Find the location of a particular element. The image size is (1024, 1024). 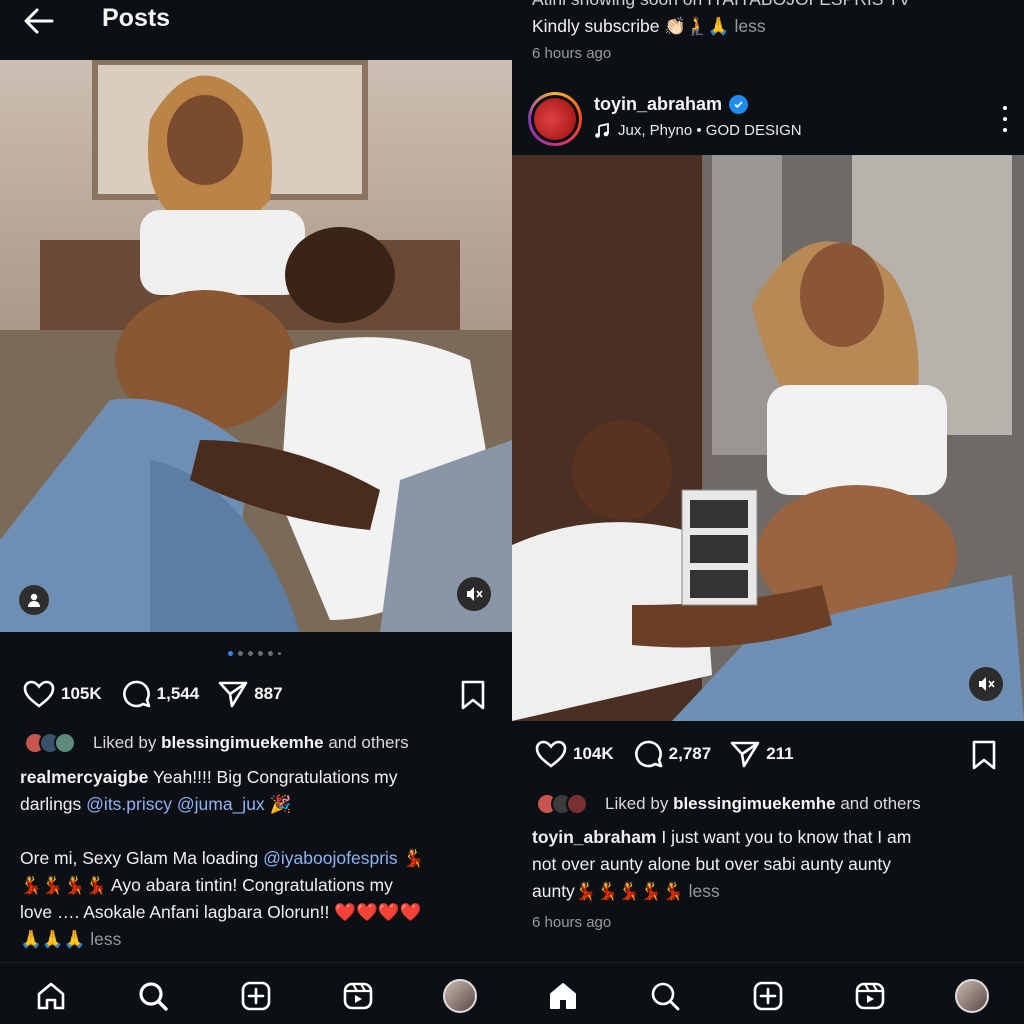

comment-count: 2,787 is located at coordinates (690, 753).